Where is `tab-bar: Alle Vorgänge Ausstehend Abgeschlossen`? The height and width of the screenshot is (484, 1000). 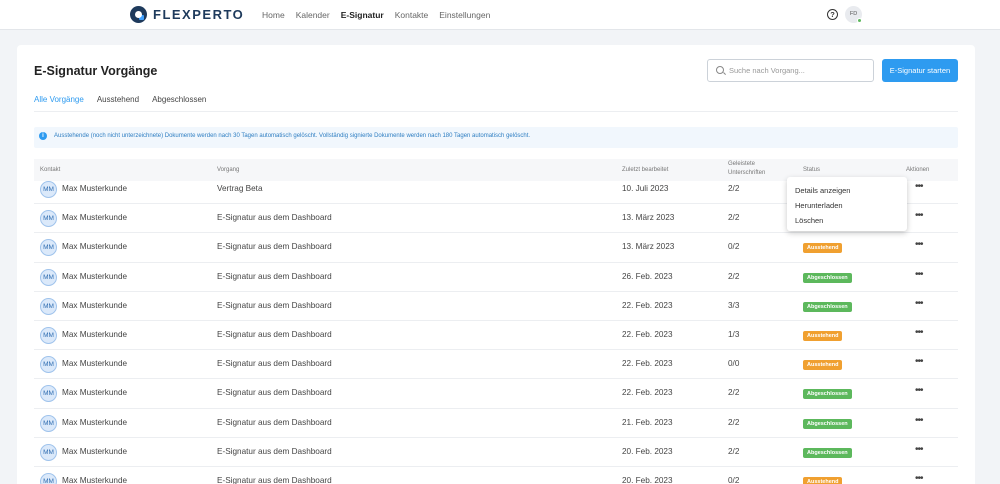 tab-bar: Alle Vorgänge Ausstehend Abgeschlossen is located at coordinates (126, 101).